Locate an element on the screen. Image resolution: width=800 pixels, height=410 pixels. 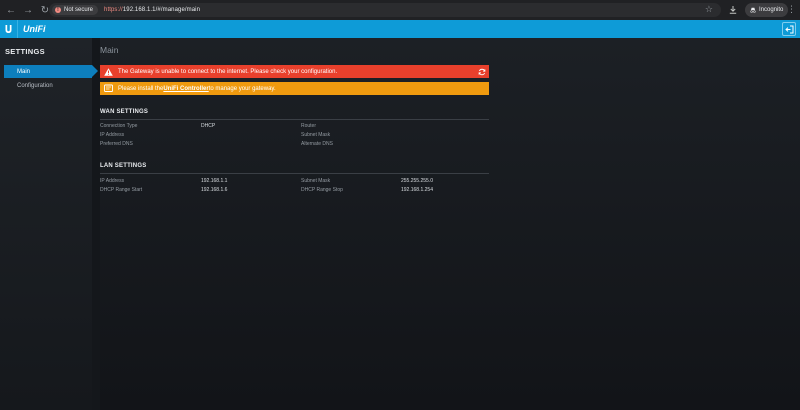
logout-button is located at coordinates (789, 29).